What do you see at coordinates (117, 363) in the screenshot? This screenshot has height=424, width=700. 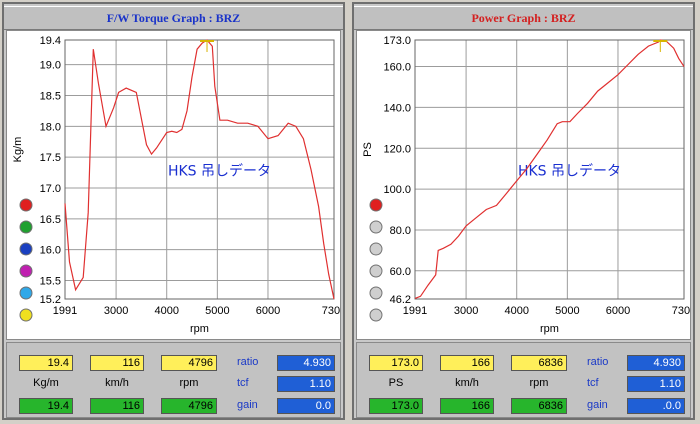 I see `speed-value-top: 116` at bounding box center [117, 363].